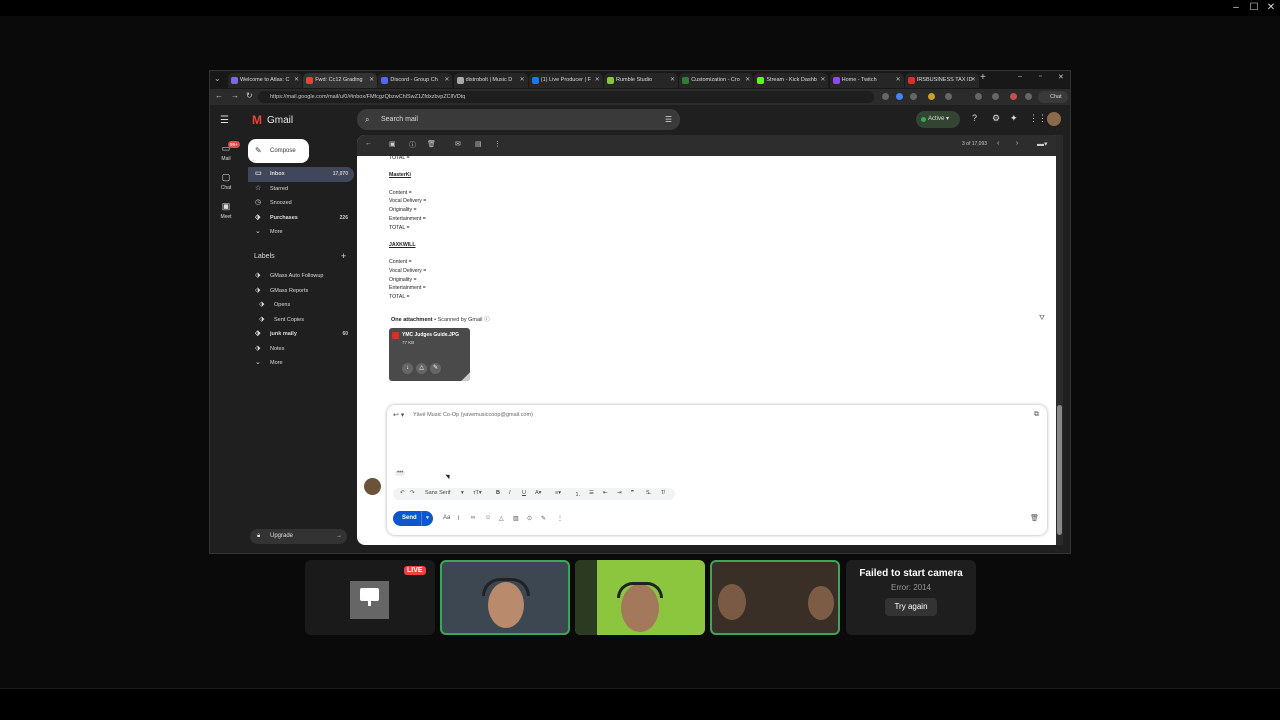 This screenshot has width=1280, height=720. I want to click on pop-out-icon: ⧉, so click(1036, 415).